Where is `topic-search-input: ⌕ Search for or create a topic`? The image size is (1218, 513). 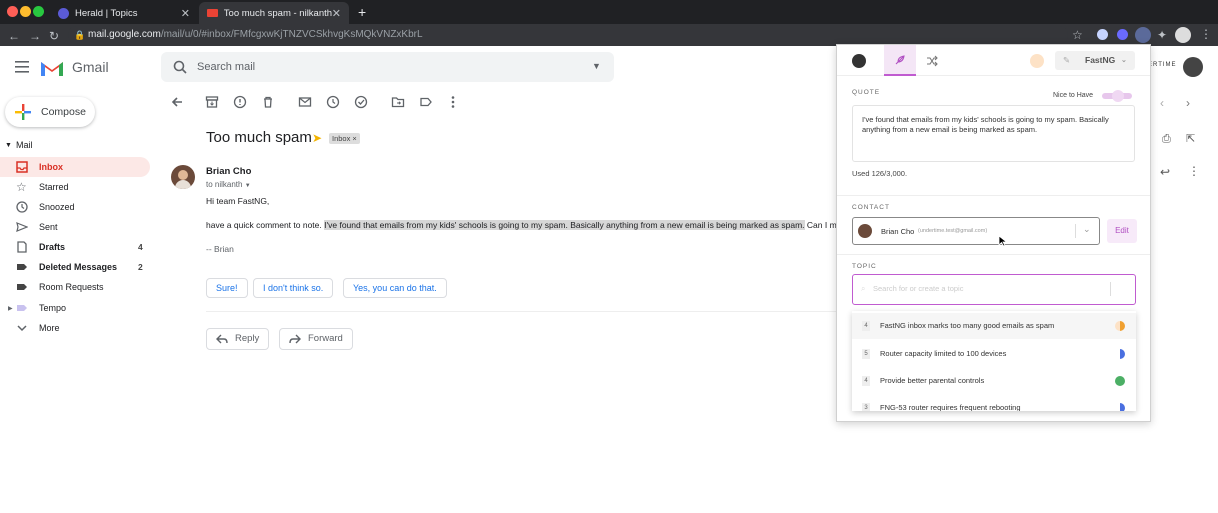 topic-search-input: ⌕ Search for or create a topic is located at coordinates (994, 289).